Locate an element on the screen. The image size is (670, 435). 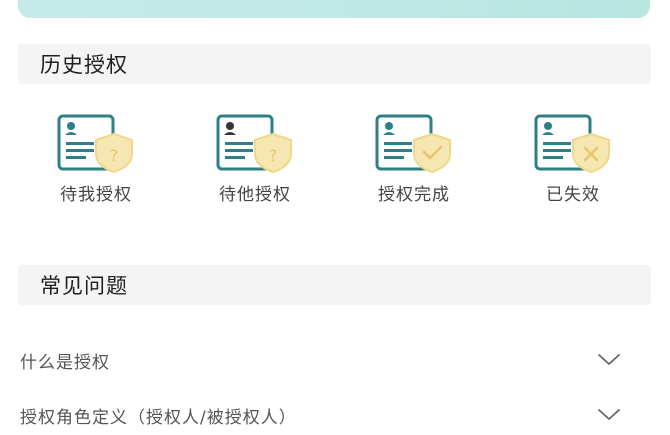
faq-item-what-is-authorization: 什么是授权 is located at coordinates (334, 360).